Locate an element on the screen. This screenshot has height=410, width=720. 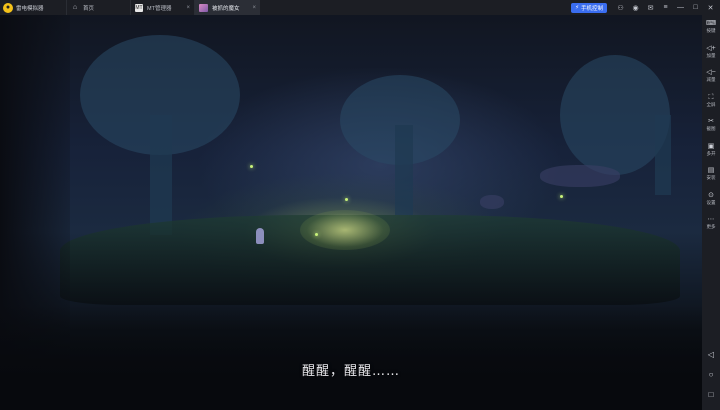
phone-control-label: 手机控制 is located at coordinates (591, 8).